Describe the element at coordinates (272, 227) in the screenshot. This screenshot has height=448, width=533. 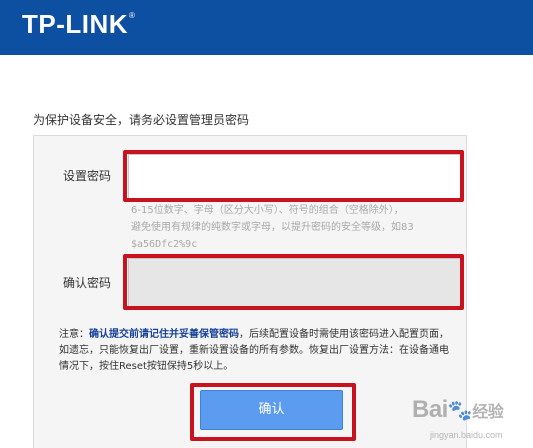
I see `hint-line-2: 避免使用有规律的纯数字或字母，以提升密码的安全等级，如83` at that location.